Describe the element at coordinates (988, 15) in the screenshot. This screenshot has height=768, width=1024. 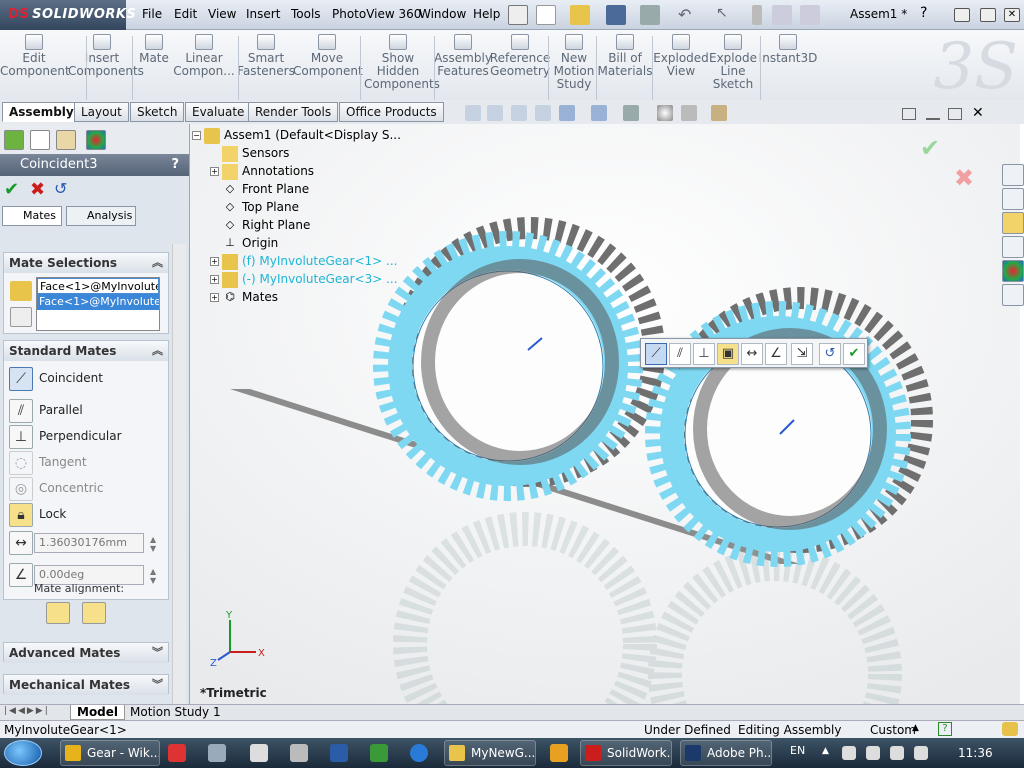
I see `restore-icon` at that location.